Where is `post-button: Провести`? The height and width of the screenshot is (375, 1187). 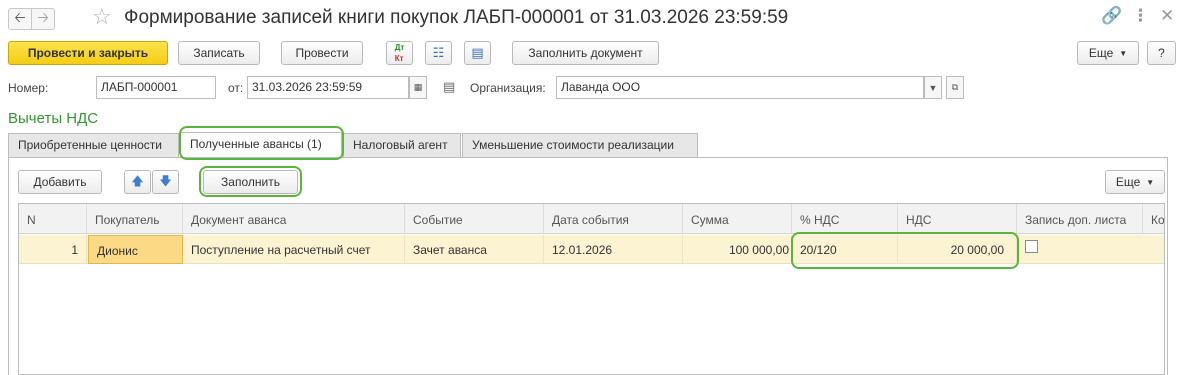 post-button: Провести is located at coordinates (322, 53).